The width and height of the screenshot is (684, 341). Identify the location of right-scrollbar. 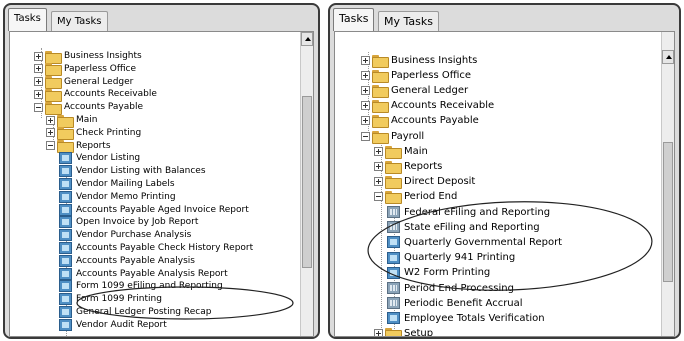
(667, 184).